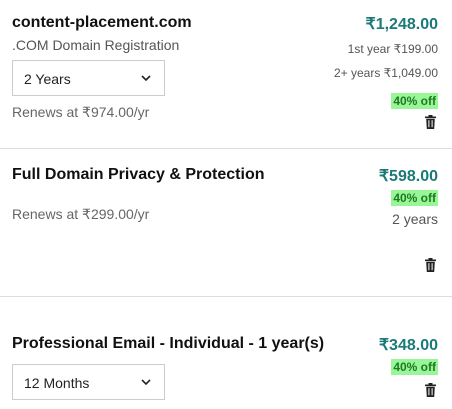 Image resolution: width=452 pixels, height=409 pixels. Describe the element at coordinates (47, 79) in the screenshot. I see `term-select-value: 2 Years` at that location.